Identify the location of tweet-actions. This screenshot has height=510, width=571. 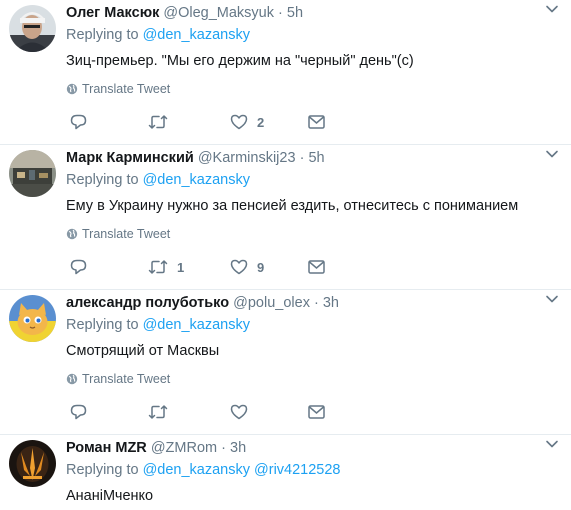
(206, 412).